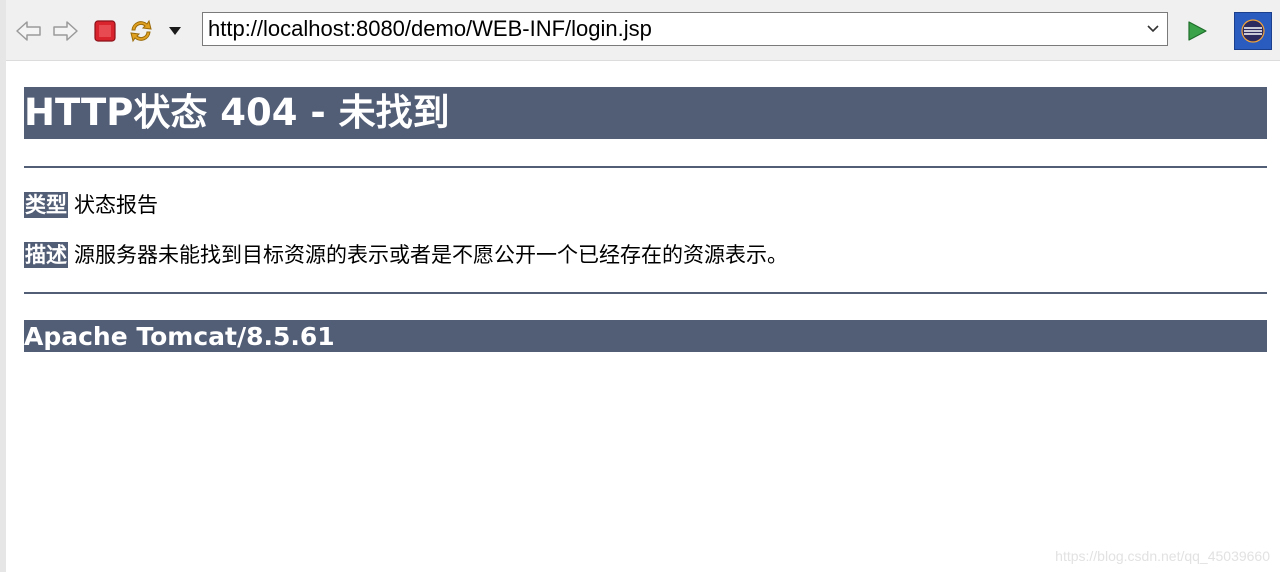 The image size is (1280, 572). I want to click on arrow-right-icon, so click(65, 31).